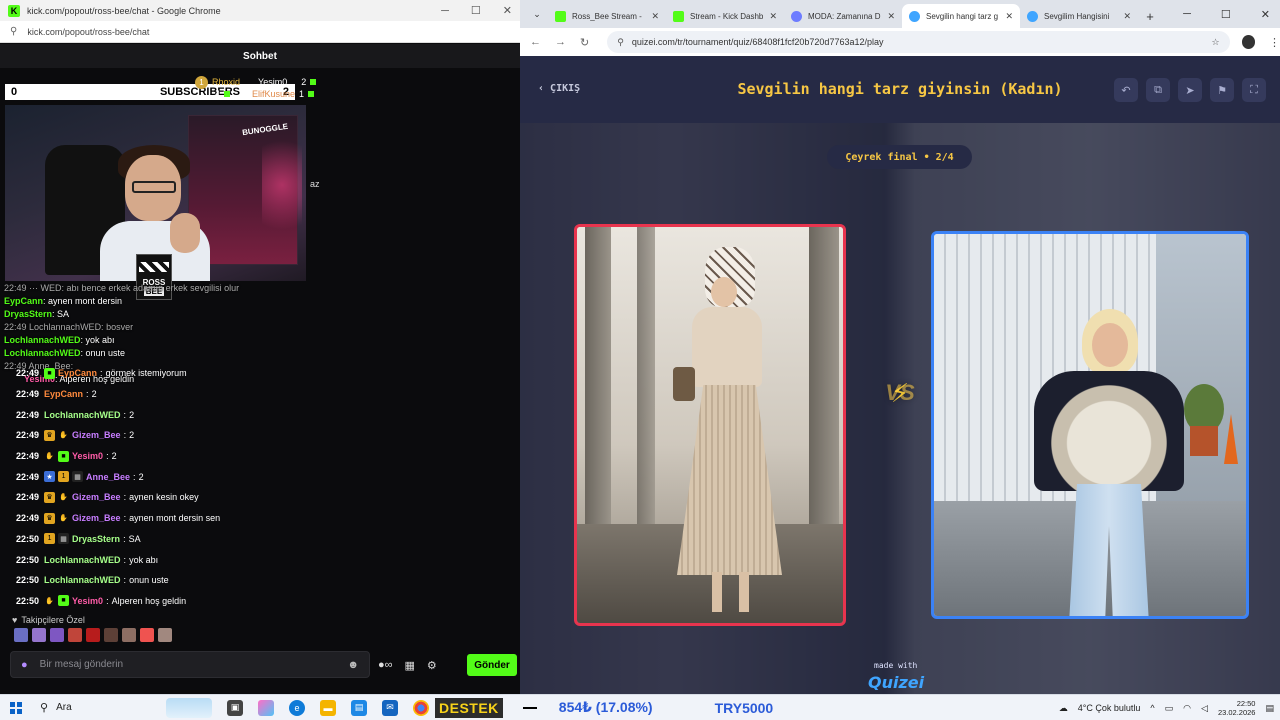 The height and width of the screenshot is (720, 1280). I want to click on menu-kebab-icon: ⋮, so click(1274, 42).